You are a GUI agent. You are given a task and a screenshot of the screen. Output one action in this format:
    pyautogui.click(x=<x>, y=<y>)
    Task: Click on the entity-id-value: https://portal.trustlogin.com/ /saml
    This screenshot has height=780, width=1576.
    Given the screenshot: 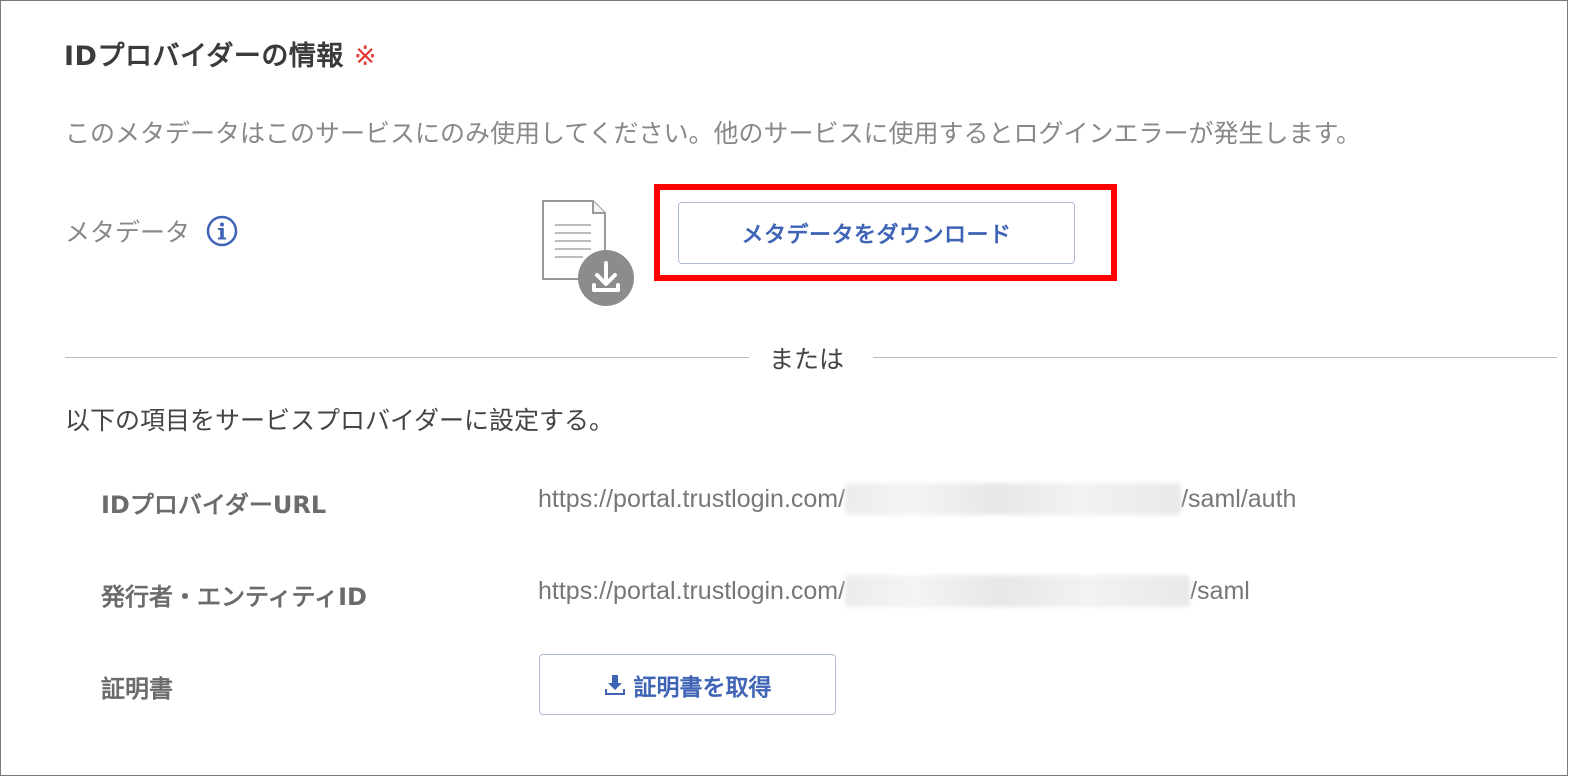 What is the action you would take?
    pyautogui.click(x=894, y=591)
    